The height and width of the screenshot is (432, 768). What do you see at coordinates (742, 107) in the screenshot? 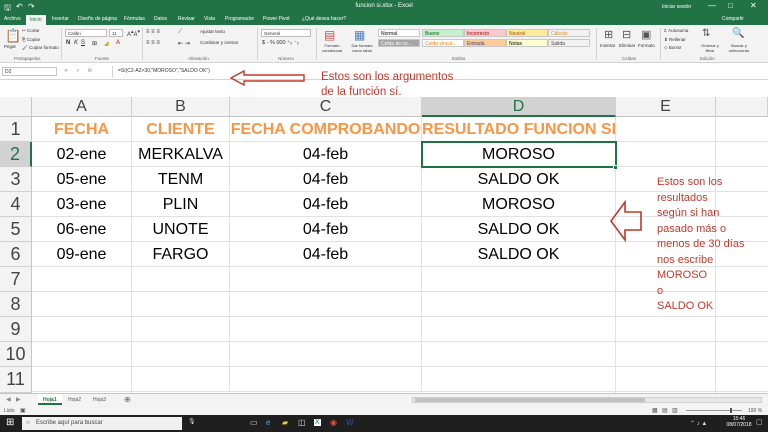
I see `column-header-f` at bounding box center [742, 107].